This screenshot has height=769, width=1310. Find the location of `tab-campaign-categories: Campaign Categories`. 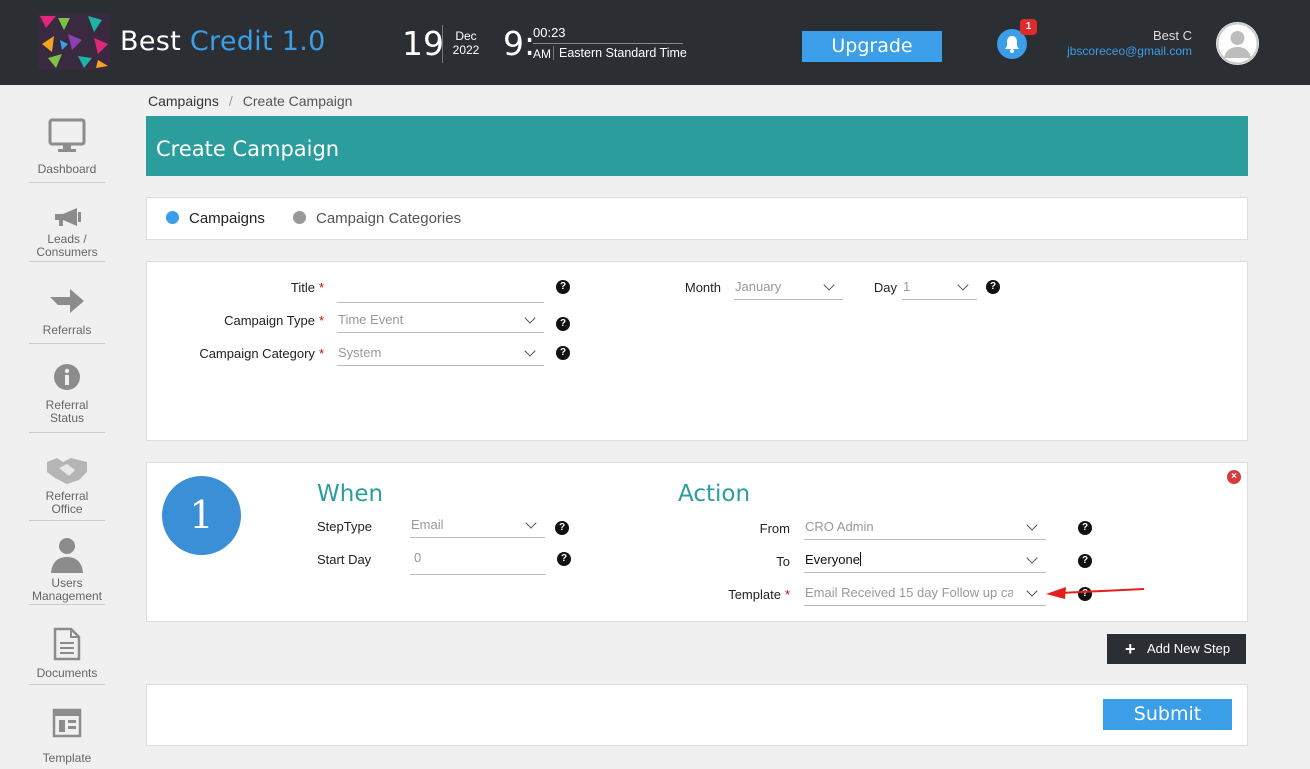

tab-campaign-categories: Campaign Categories is located at coordinates (377, 218).